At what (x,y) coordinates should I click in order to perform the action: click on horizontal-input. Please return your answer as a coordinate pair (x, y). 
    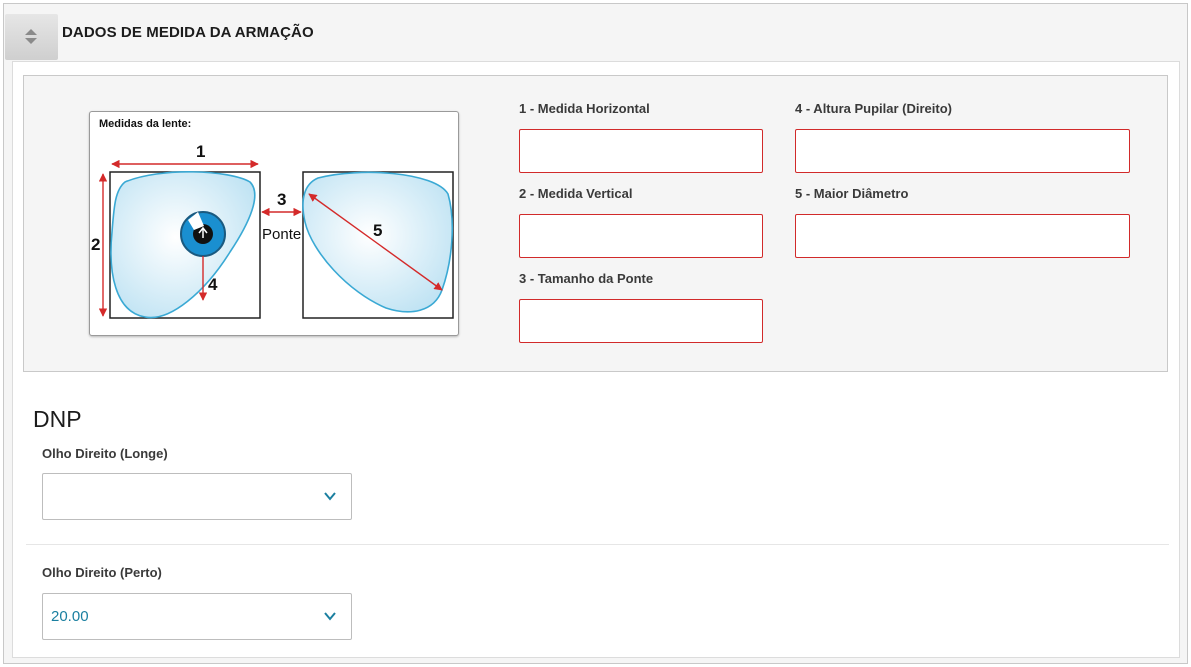
    Looking at the image, I should click on (641, 151).